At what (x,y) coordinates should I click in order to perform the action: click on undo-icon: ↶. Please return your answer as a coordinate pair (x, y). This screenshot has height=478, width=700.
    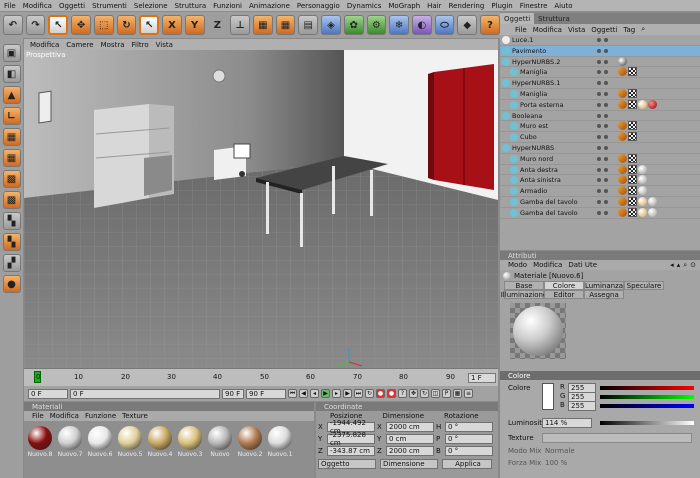
    Looking at the image, I should click on (13, 25).